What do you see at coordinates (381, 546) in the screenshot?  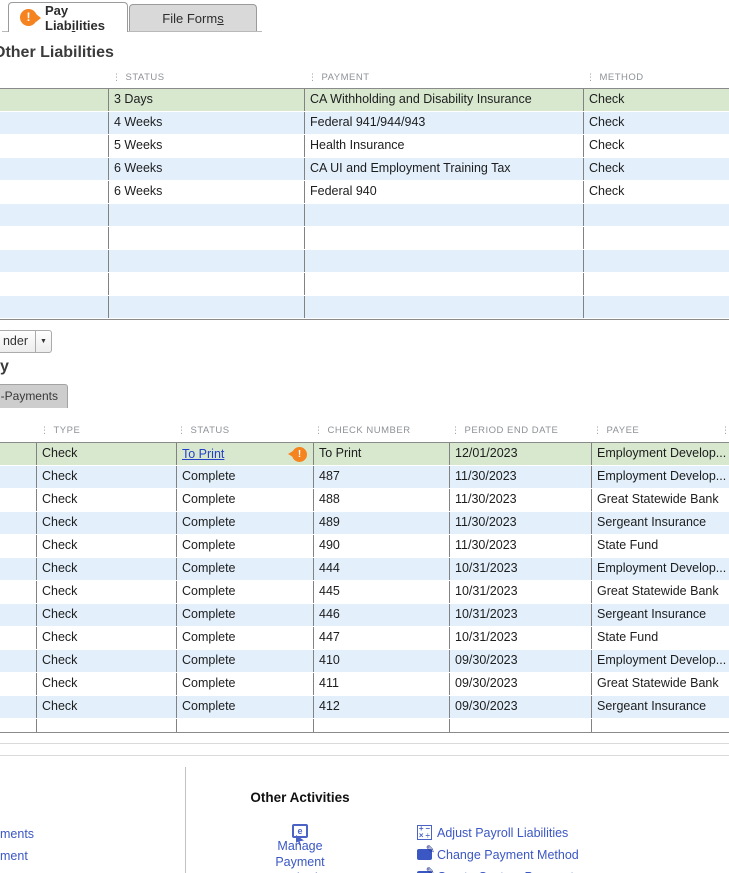 I see `cell: 490` at bounding box center [381, 546].